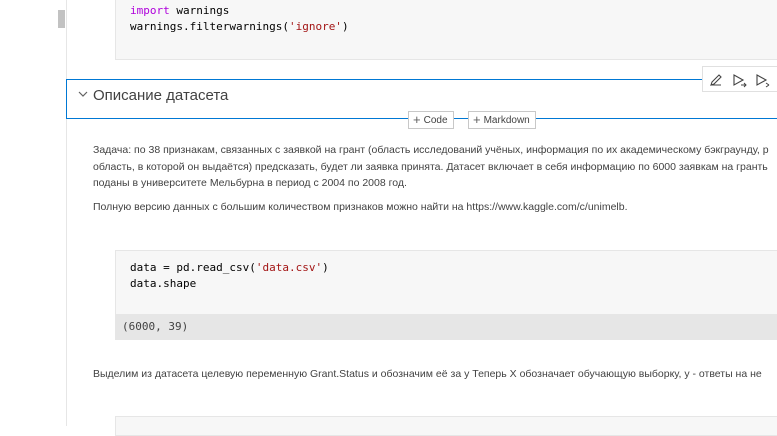  Describe the element at coordinates (61, 19) in the screenshot. I see `scrollbar-thumb` at that location.